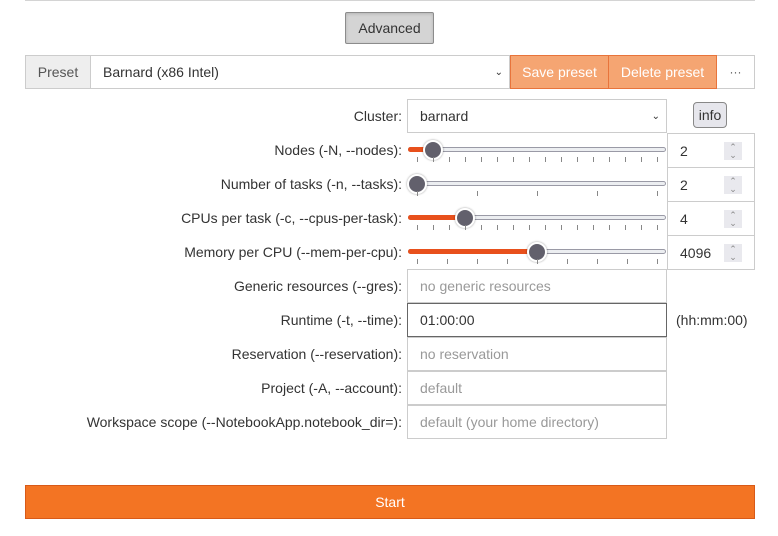 The image size is (778, 536). What do you see at coordinates (663, 72) in the screenshot?
I see `delete-preset-button: Delete preset` at bounding box center [663, 72].